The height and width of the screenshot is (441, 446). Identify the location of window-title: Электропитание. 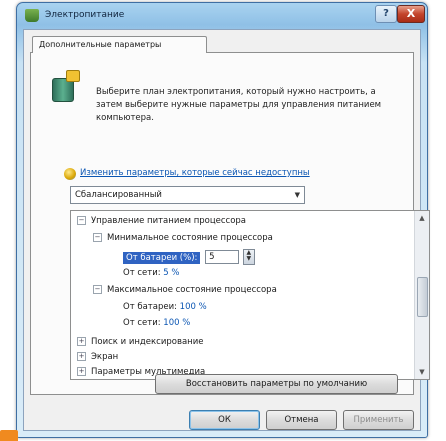
(85, 15).